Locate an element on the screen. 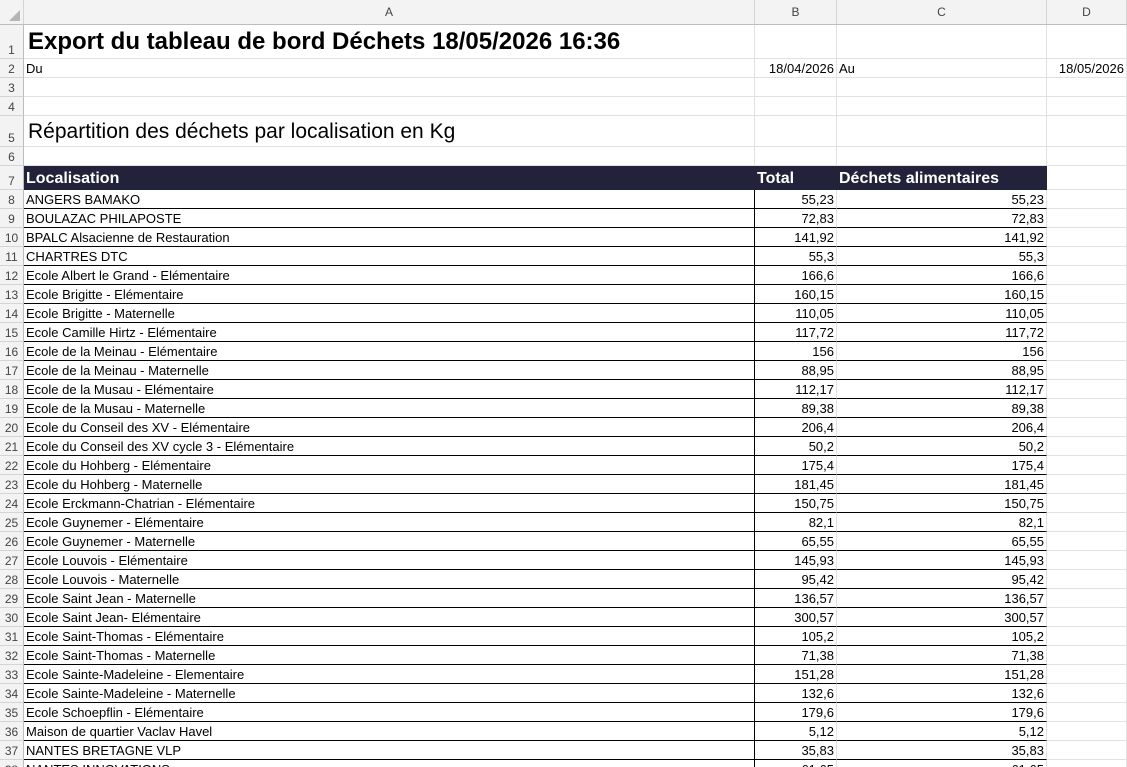 Image resolution: width=1127 pixels, height=767 pixels. location-cell: Ecole du Hohberg - Maternelle is located at coordinates (389, 484).